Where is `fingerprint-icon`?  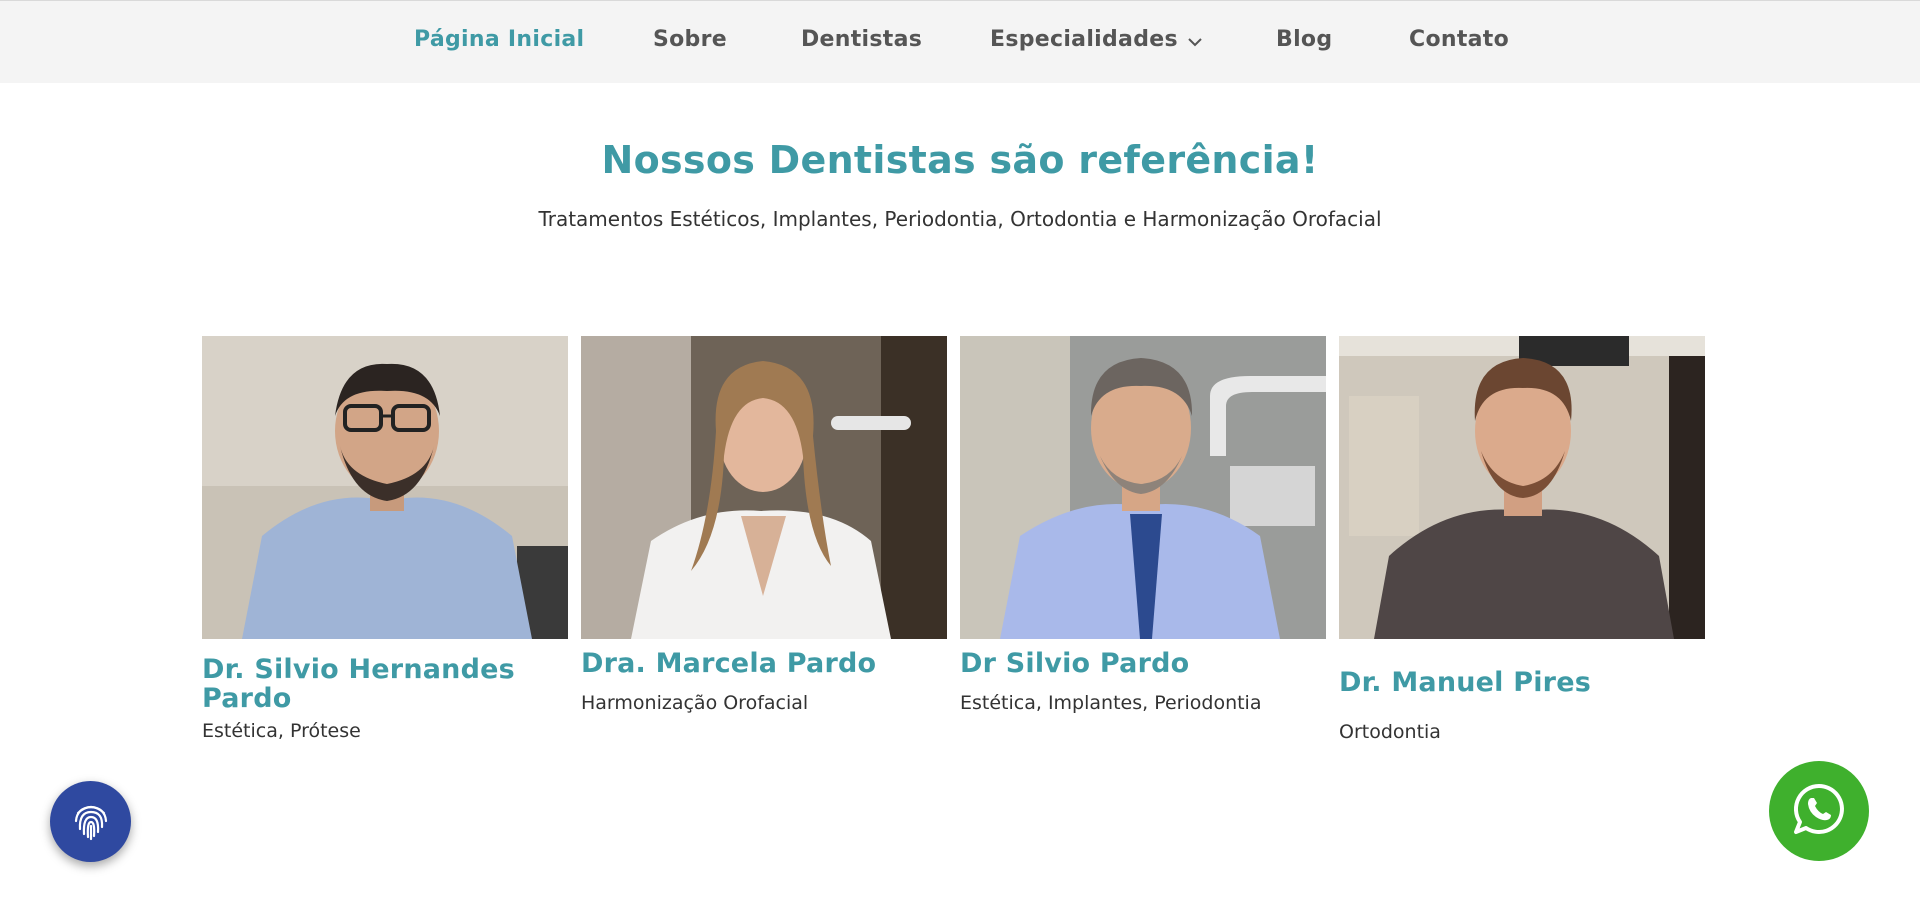
fingerprint-icon is located at coordinates (91, 822).